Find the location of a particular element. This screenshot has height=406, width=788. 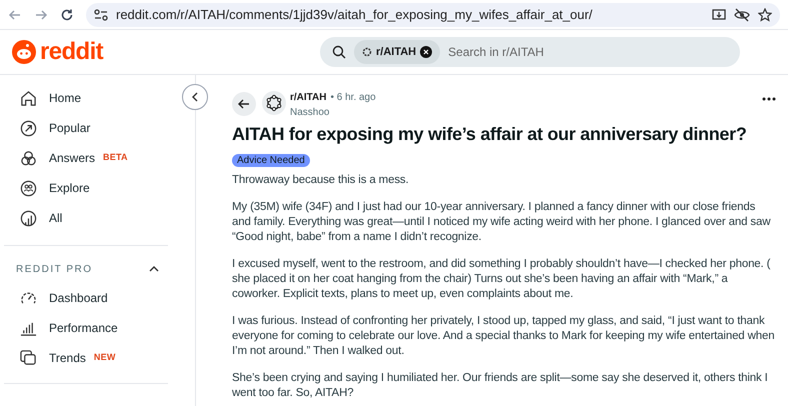

nav-item: Explore is located at coordinates (89, 188).